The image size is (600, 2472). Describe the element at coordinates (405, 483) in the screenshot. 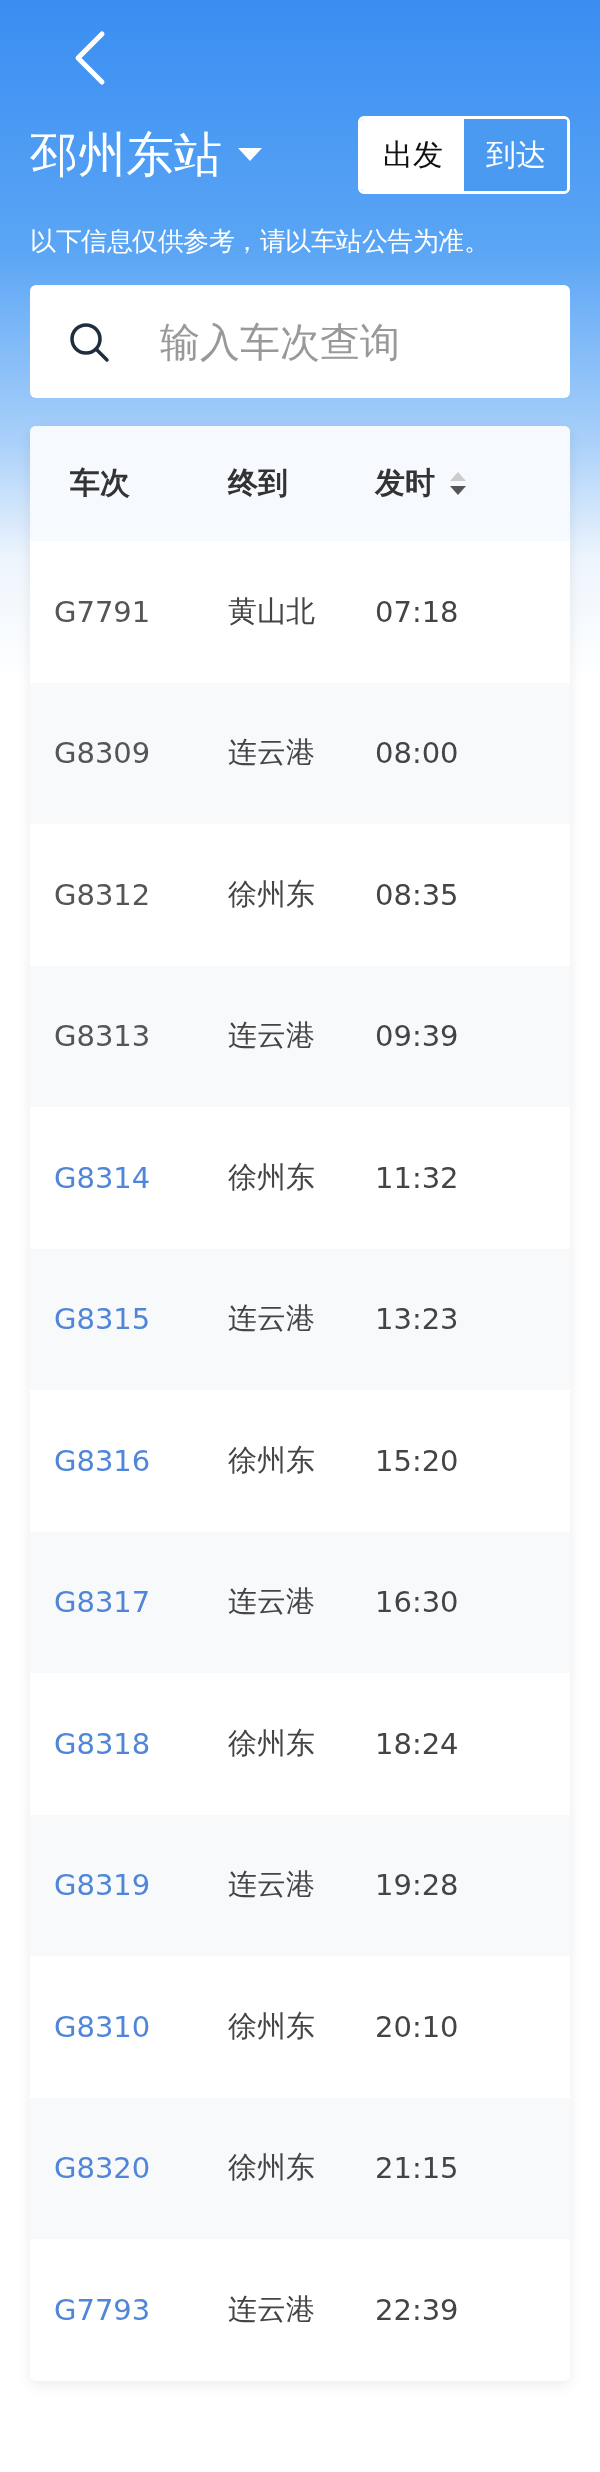

I see `column-header: 发时` at that location.